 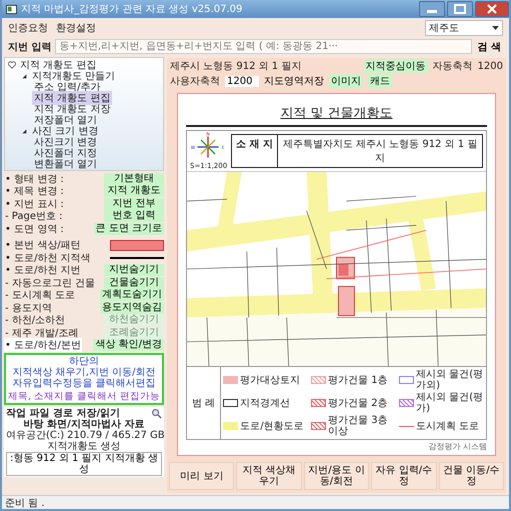 I want to click on footer-text: 감정평가 시스템, so click(x=457, y=446).